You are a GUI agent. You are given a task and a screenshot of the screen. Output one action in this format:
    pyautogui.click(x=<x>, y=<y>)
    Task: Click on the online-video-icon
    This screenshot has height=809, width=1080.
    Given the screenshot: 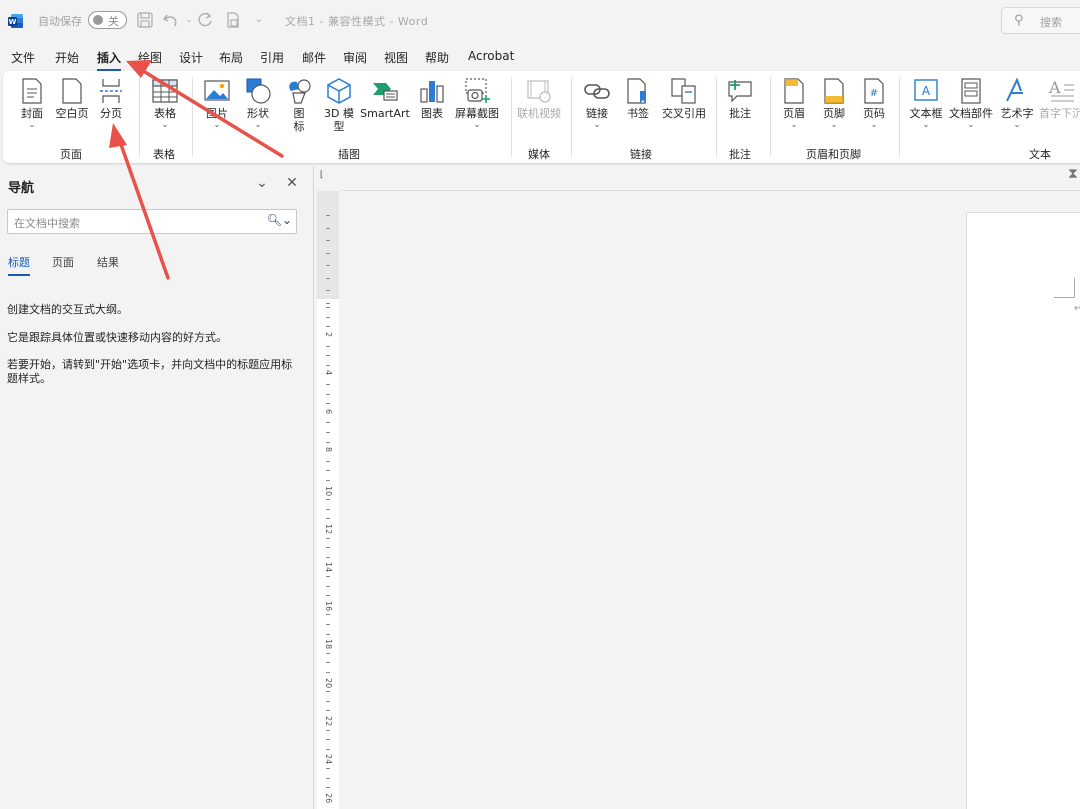 What is the action you would take?
    pyautogui.click(x=539, y=91)
    